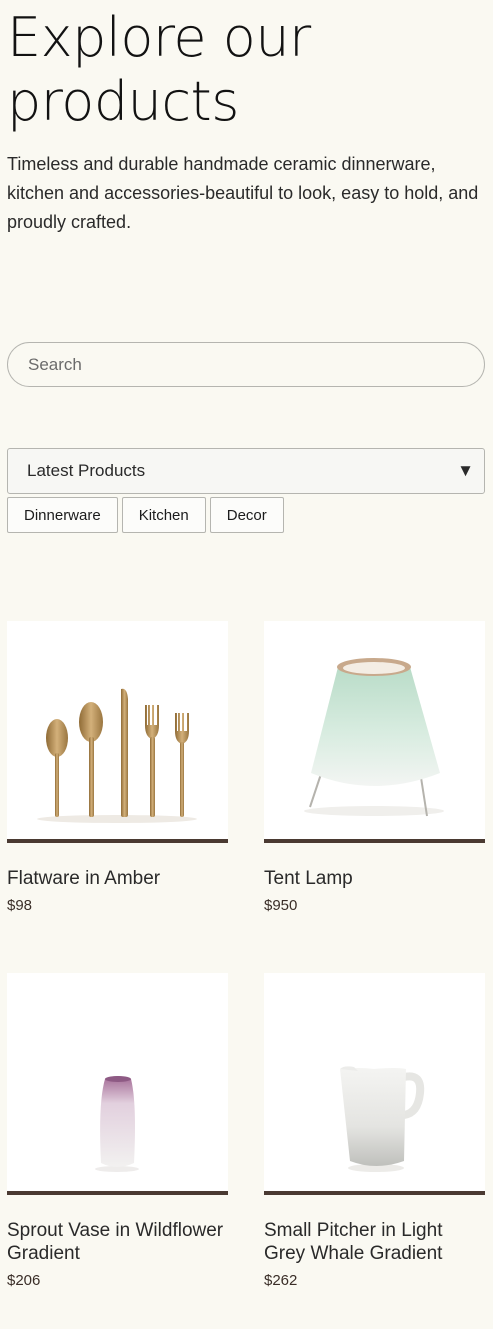 This screenshot has width=493, height=1329. I want to click on page-title: Explore our products, so click(159, 69).